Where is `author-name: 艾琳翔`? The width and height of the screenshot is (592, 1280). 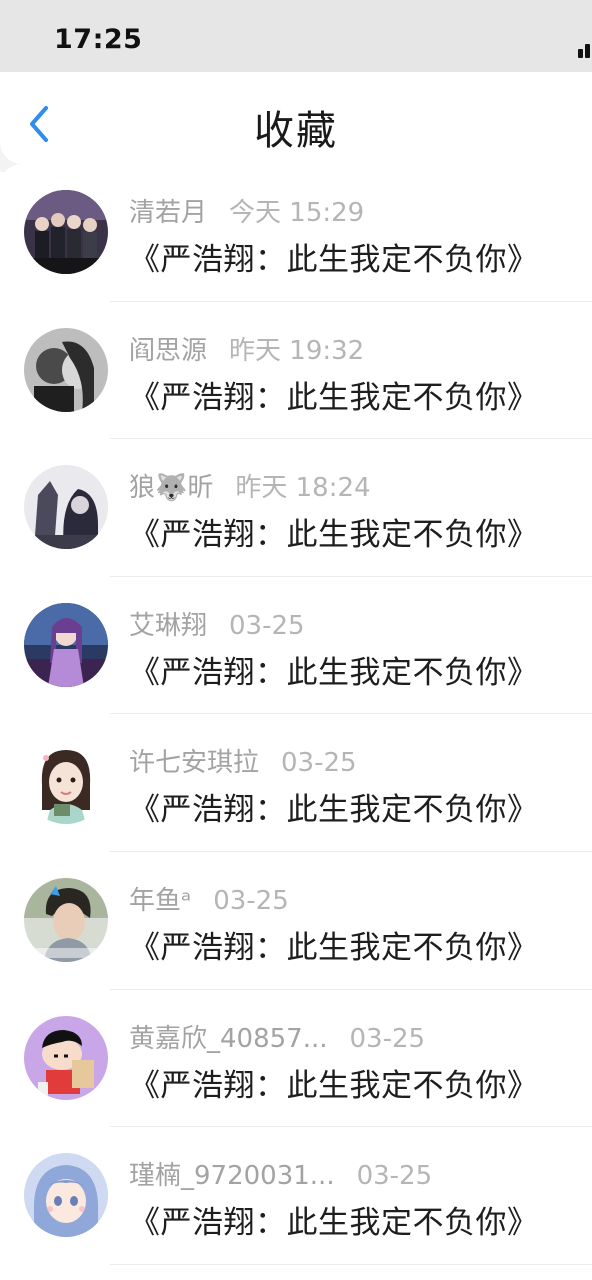 author-name: 艾琳翔 is located at coordinates (168, 625).